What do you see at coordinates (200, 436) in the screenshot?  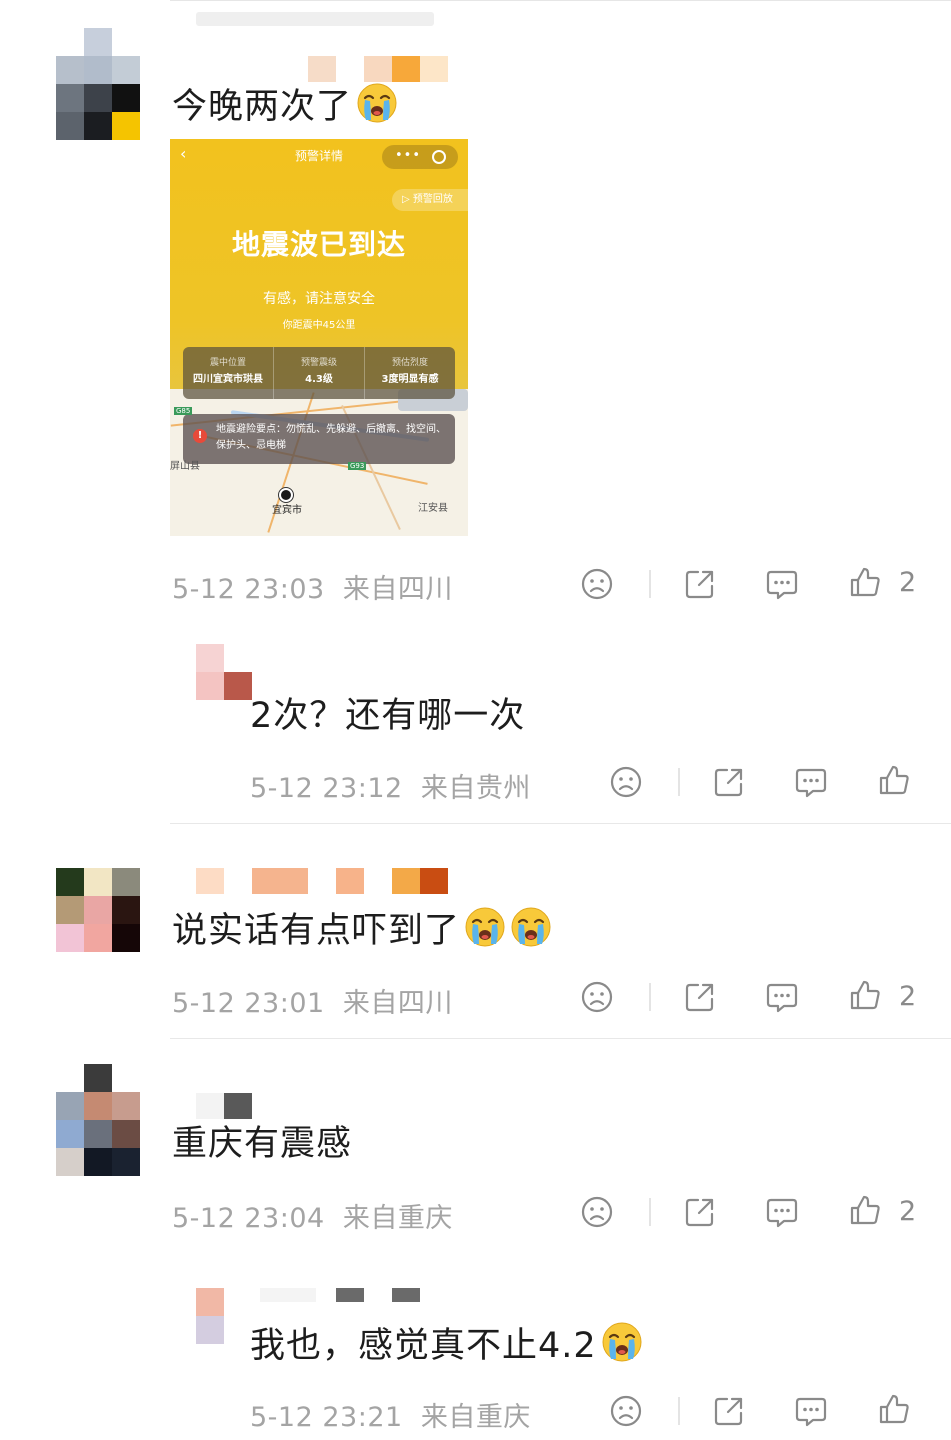 I see `warning-icon: !` at bounding box center [200, 436].